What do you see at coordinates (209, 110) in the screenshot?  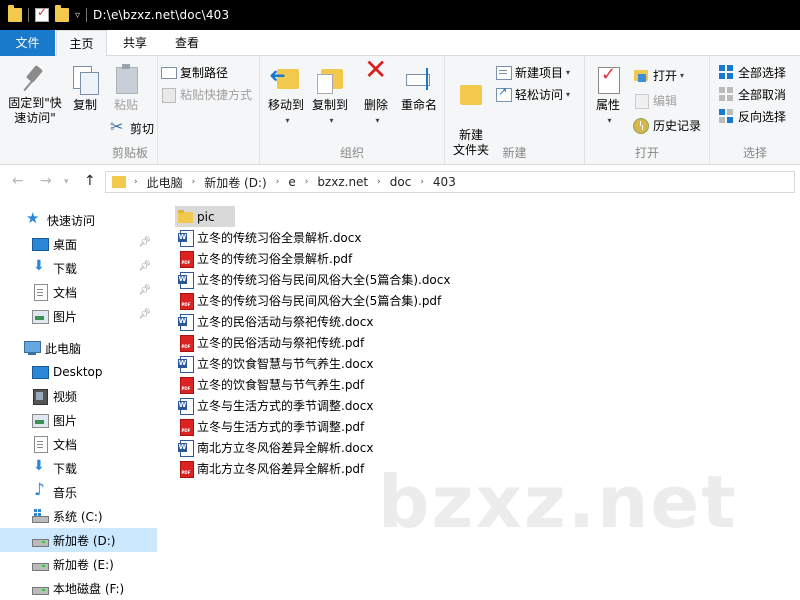 I see `clipboard-group-extension` at bounding box center [209, 110].